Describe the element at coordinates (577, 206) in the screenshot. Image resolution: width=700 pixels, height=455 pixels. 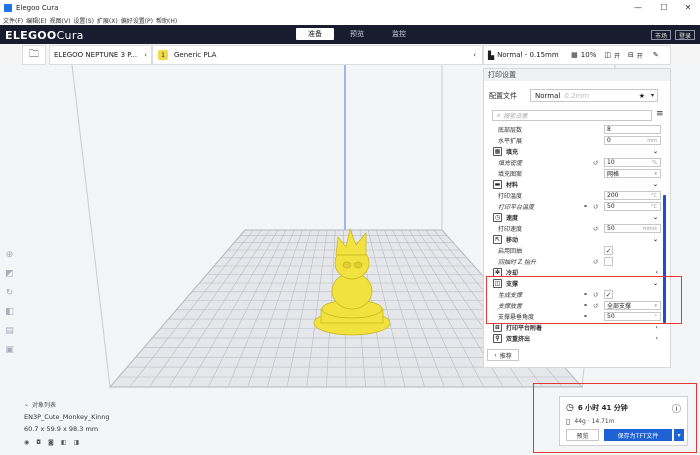
I see `setting-row: 打印平台温度 ⚭ ↺ 50 °C` at that location.